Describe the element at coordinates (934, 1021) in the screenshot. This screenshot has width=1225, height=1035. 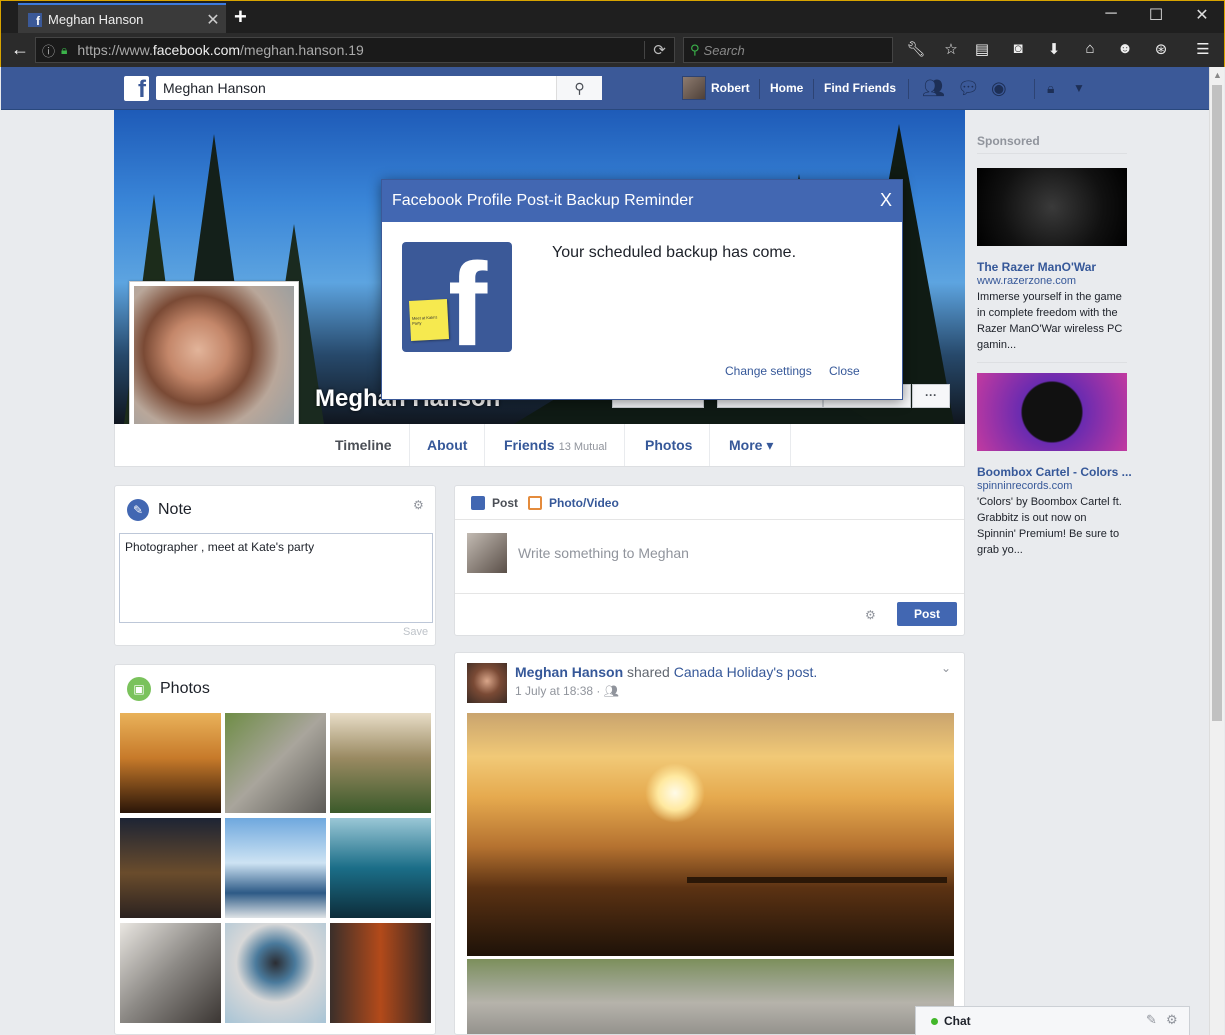
I see `online-status-icon` at that location.